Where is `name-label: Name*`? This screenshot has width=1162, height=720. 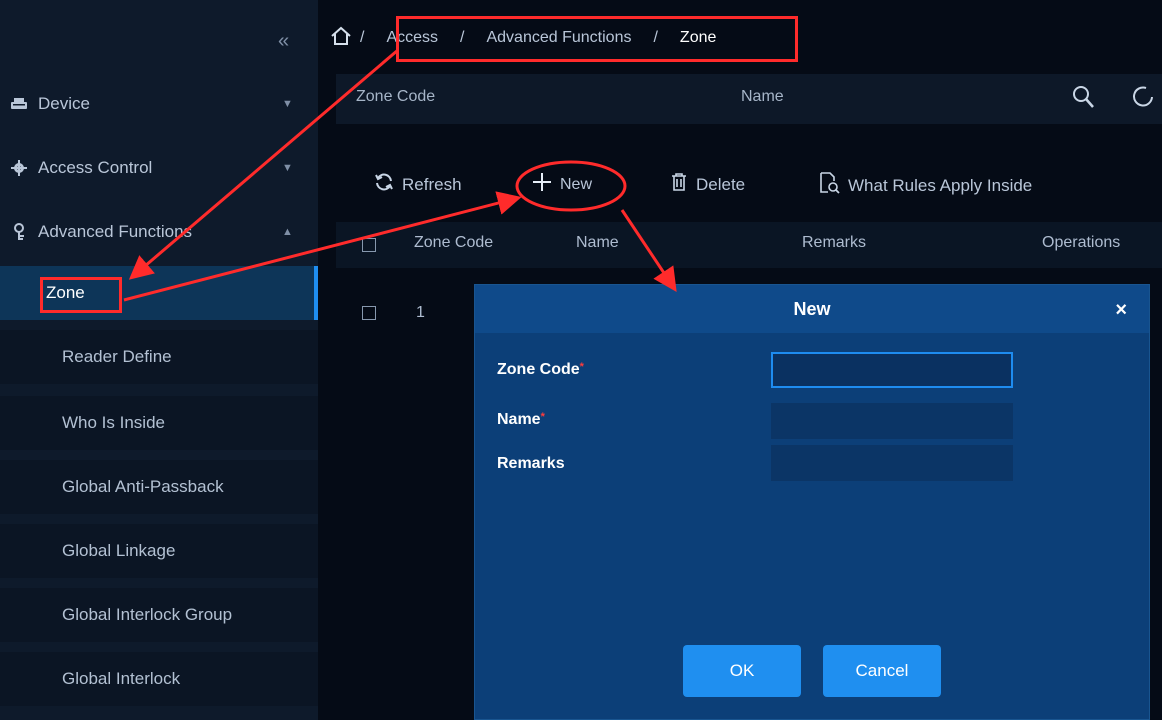
name-label: Name* is located at coordinates (521, 420).